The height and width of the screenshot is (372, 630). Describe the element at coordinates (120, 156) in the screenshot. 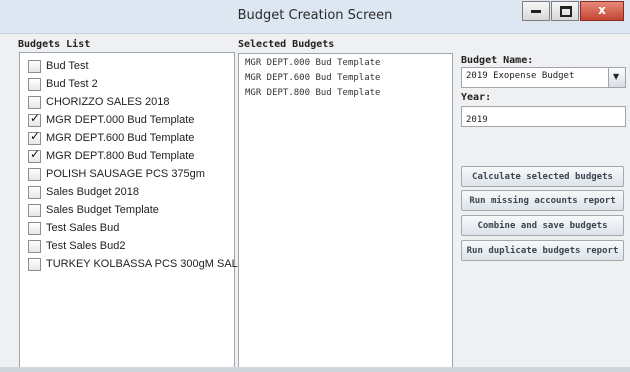

I see `budget-list-item-label: MGR DEPT.800 Bud Template` at that location.